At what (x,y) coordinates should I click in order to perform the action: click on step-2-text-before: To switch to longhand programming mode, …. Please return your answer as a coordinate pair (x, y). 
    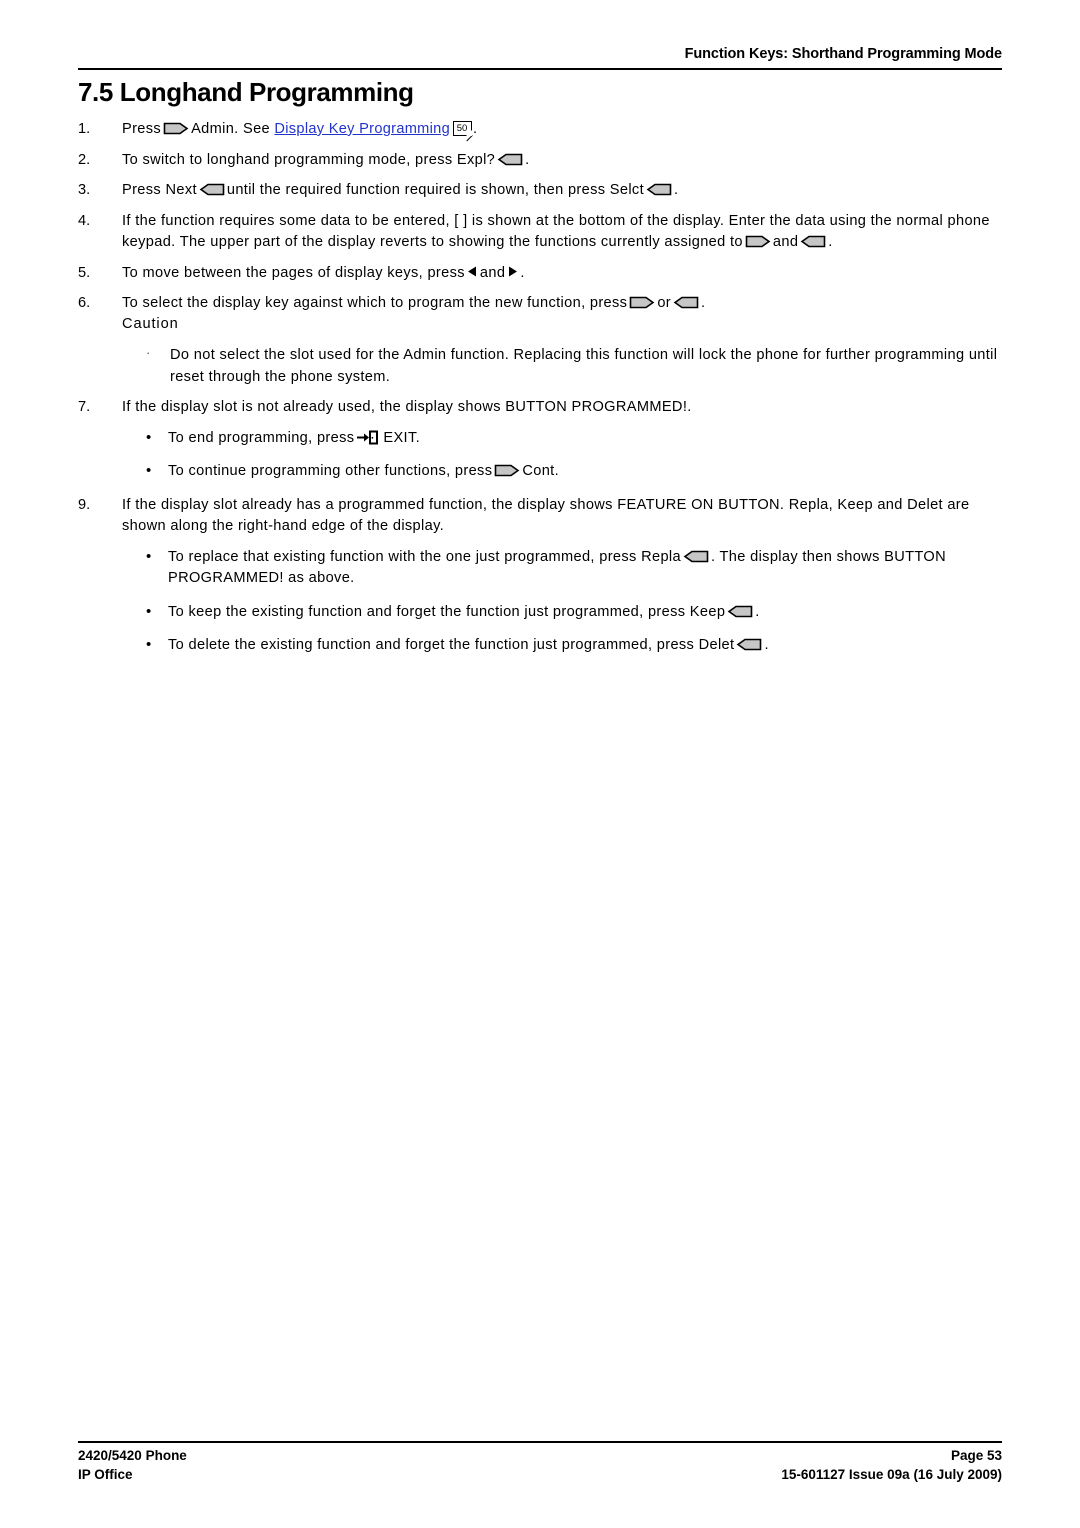
    Looking at the image, I should click on (309, 159).